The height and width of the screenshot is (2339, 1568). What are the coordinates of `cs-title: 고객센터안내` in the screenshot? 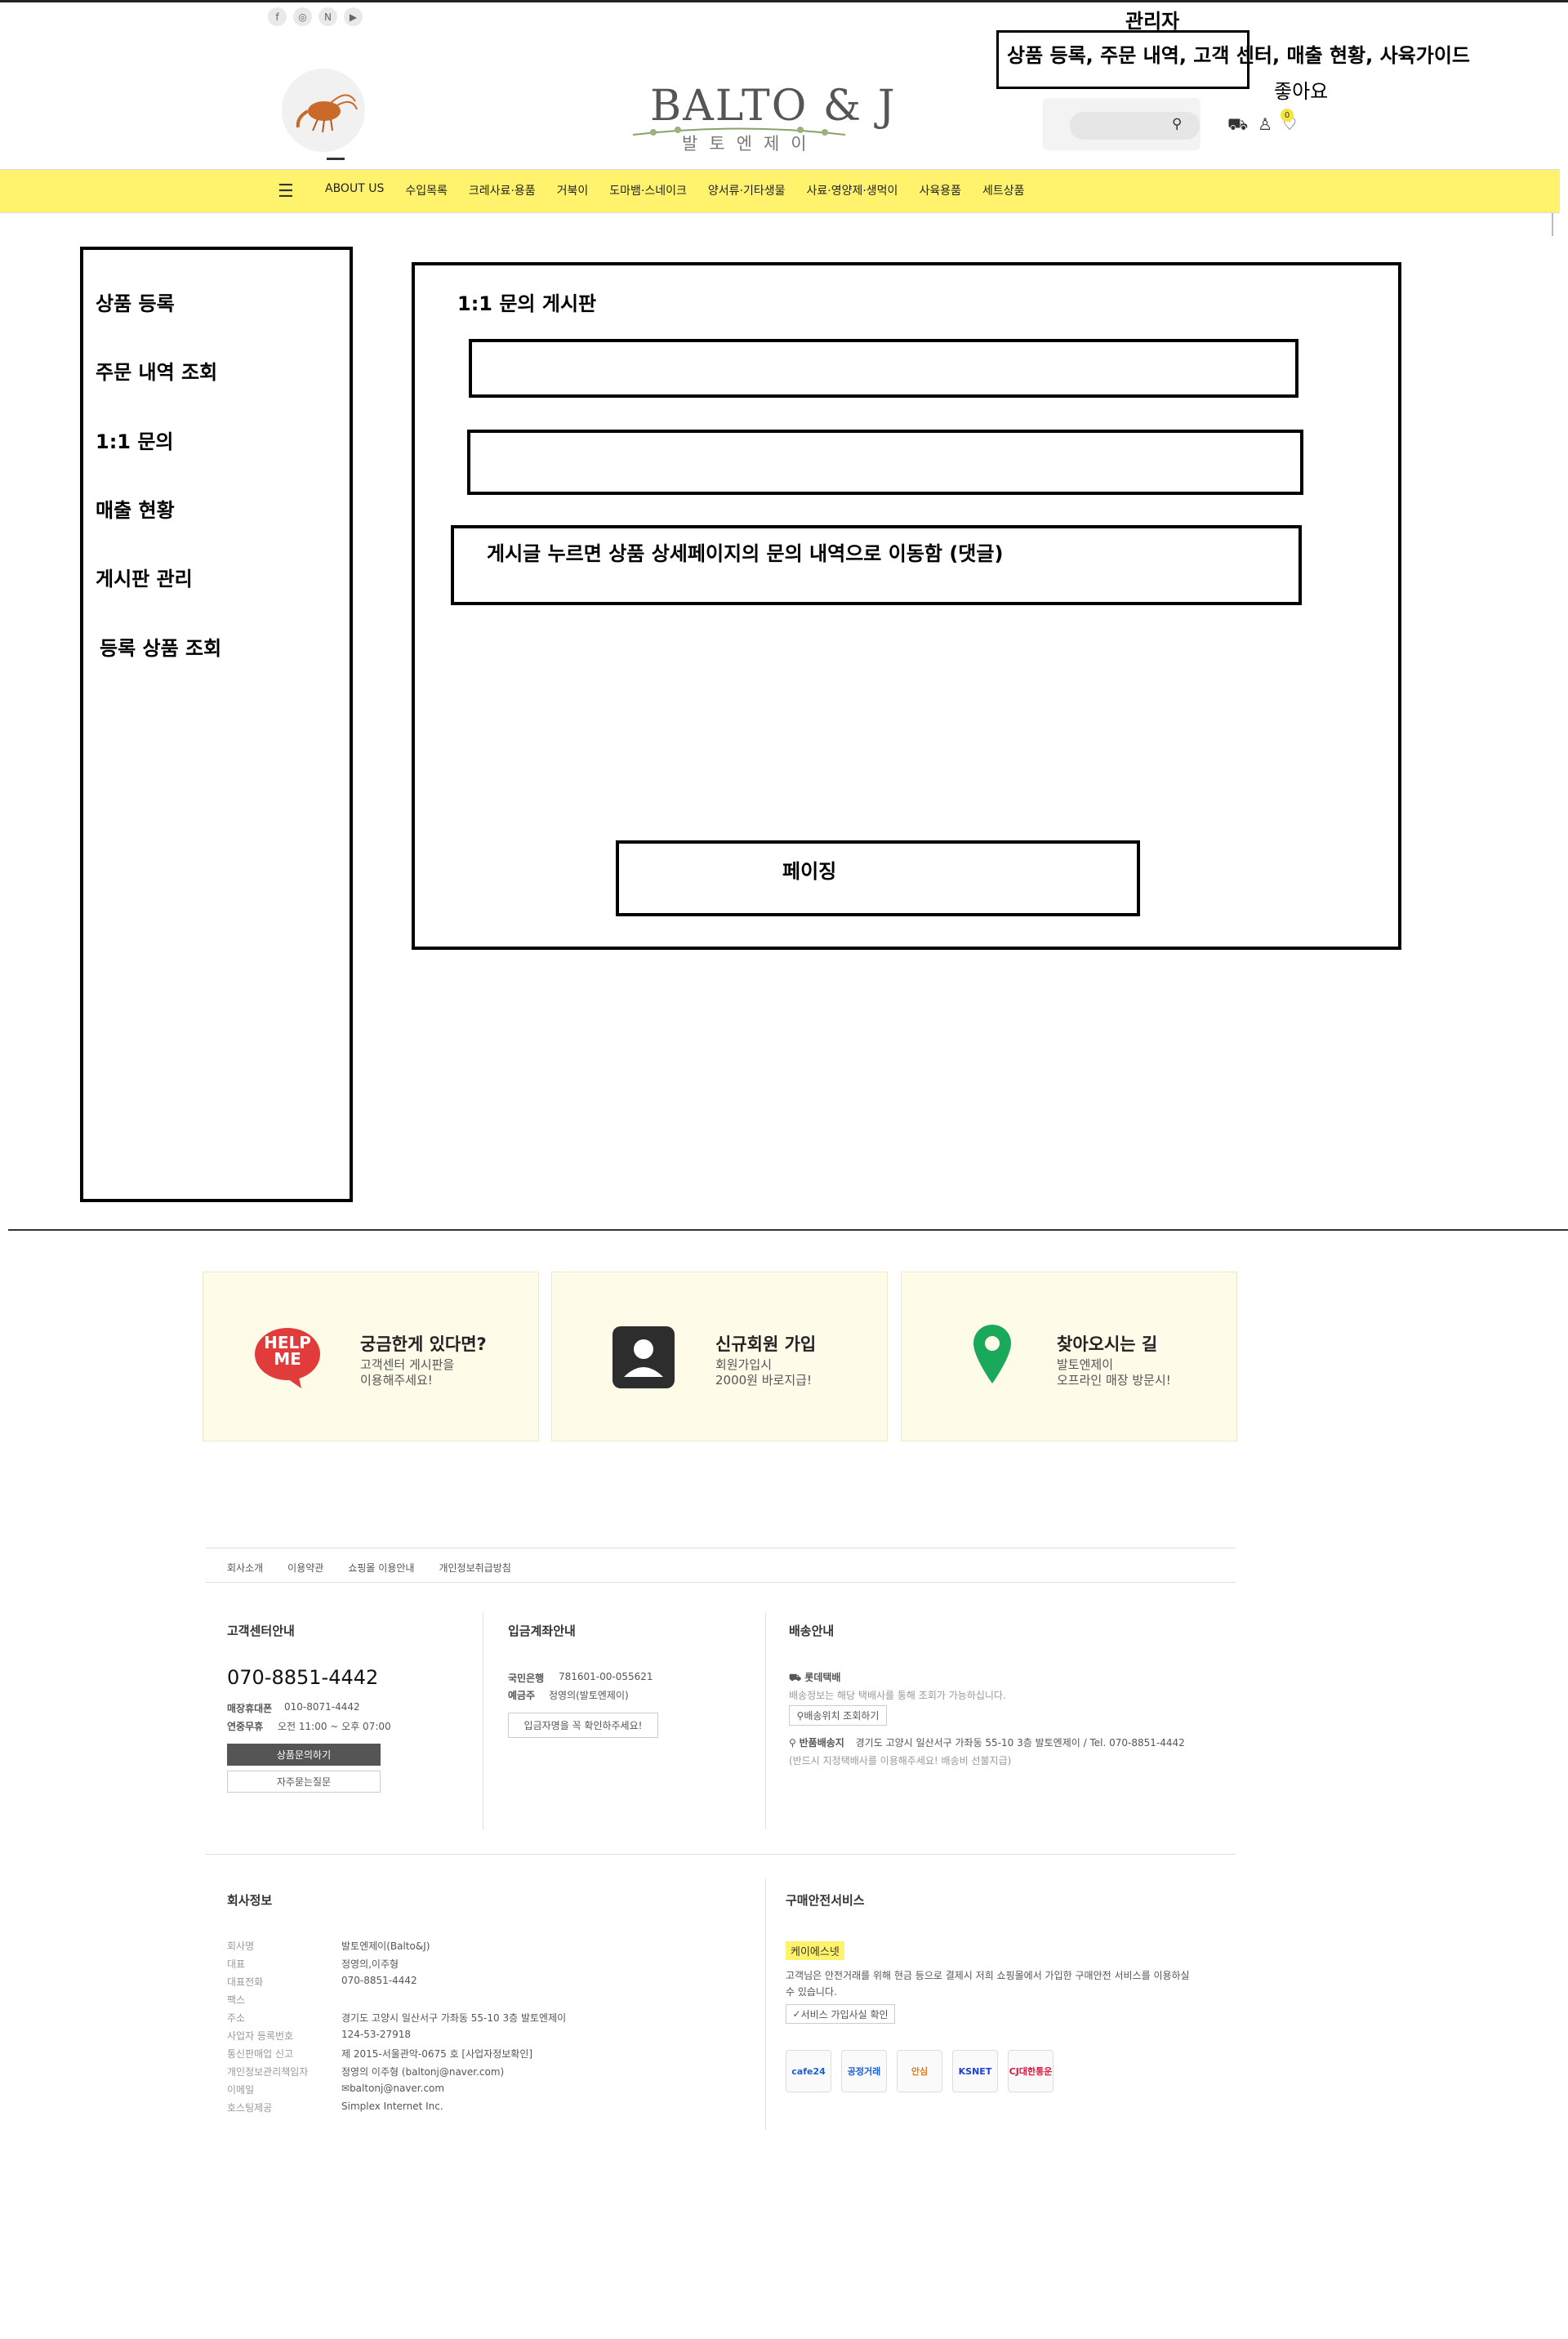 It's located at (261, 1631).